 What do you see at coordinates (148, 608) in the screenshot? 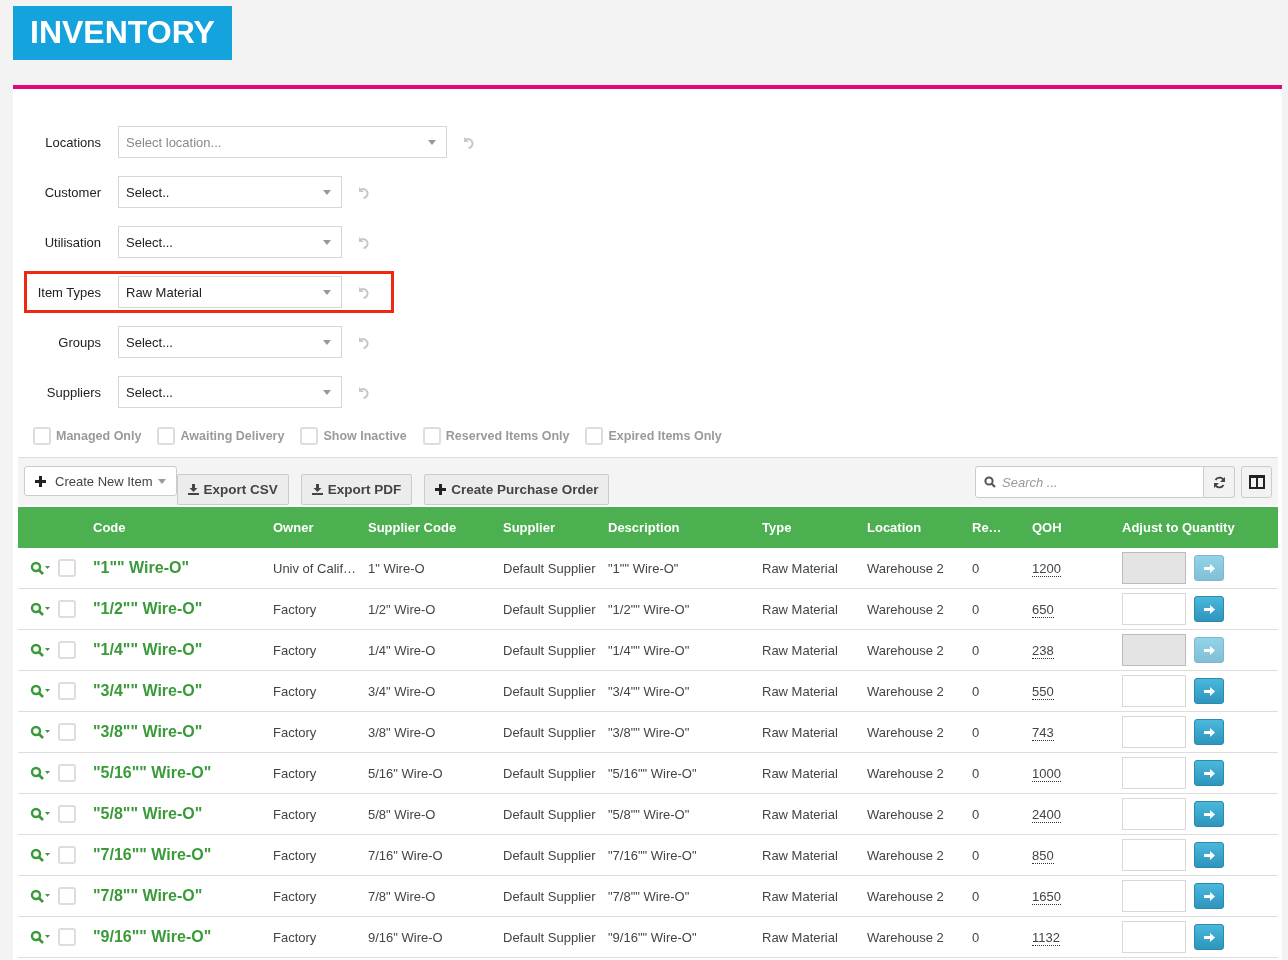
I see `item-code-link: "1/2"" Wire-O"` at bounding box center [148, 608].